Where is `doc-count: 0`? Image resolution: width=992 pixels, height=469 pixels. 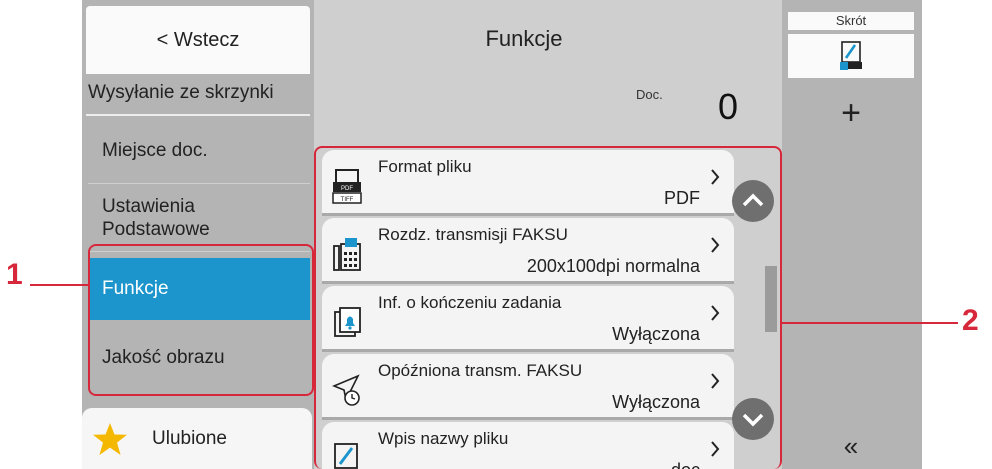 doc-count: 0 is located at coordinates (728, 106).